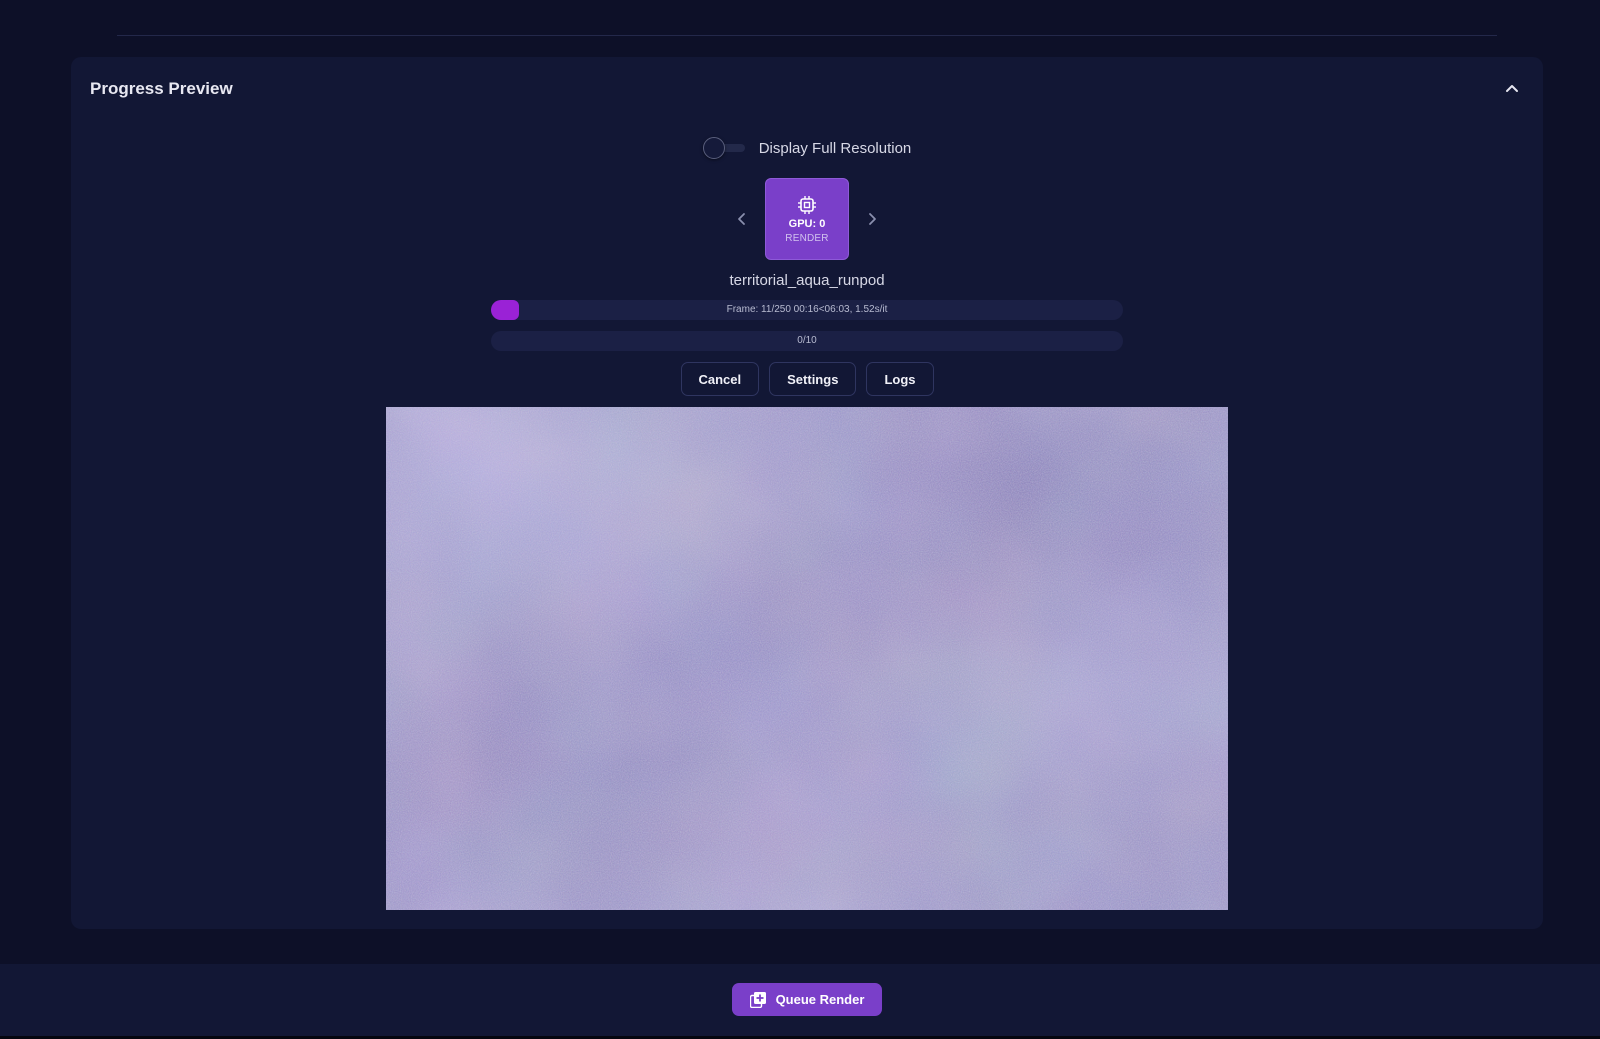 This screenshot has height=1039, width=1600. I want to click on queue-render-button: Queue Render, so click(807, 999).